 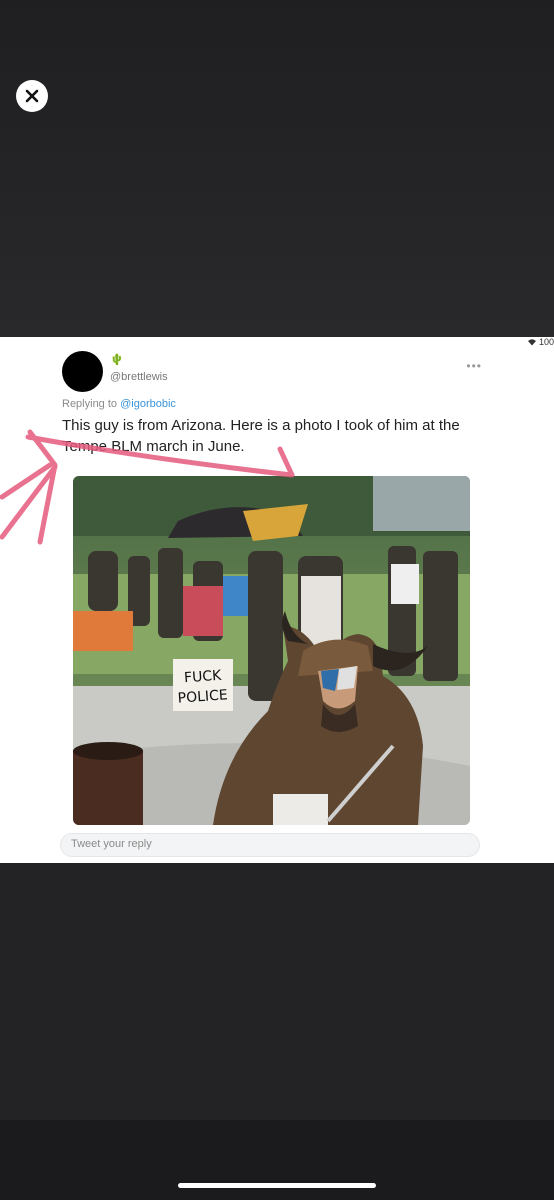 I want to click on home-bar-area, so click(x=277, y=1160).